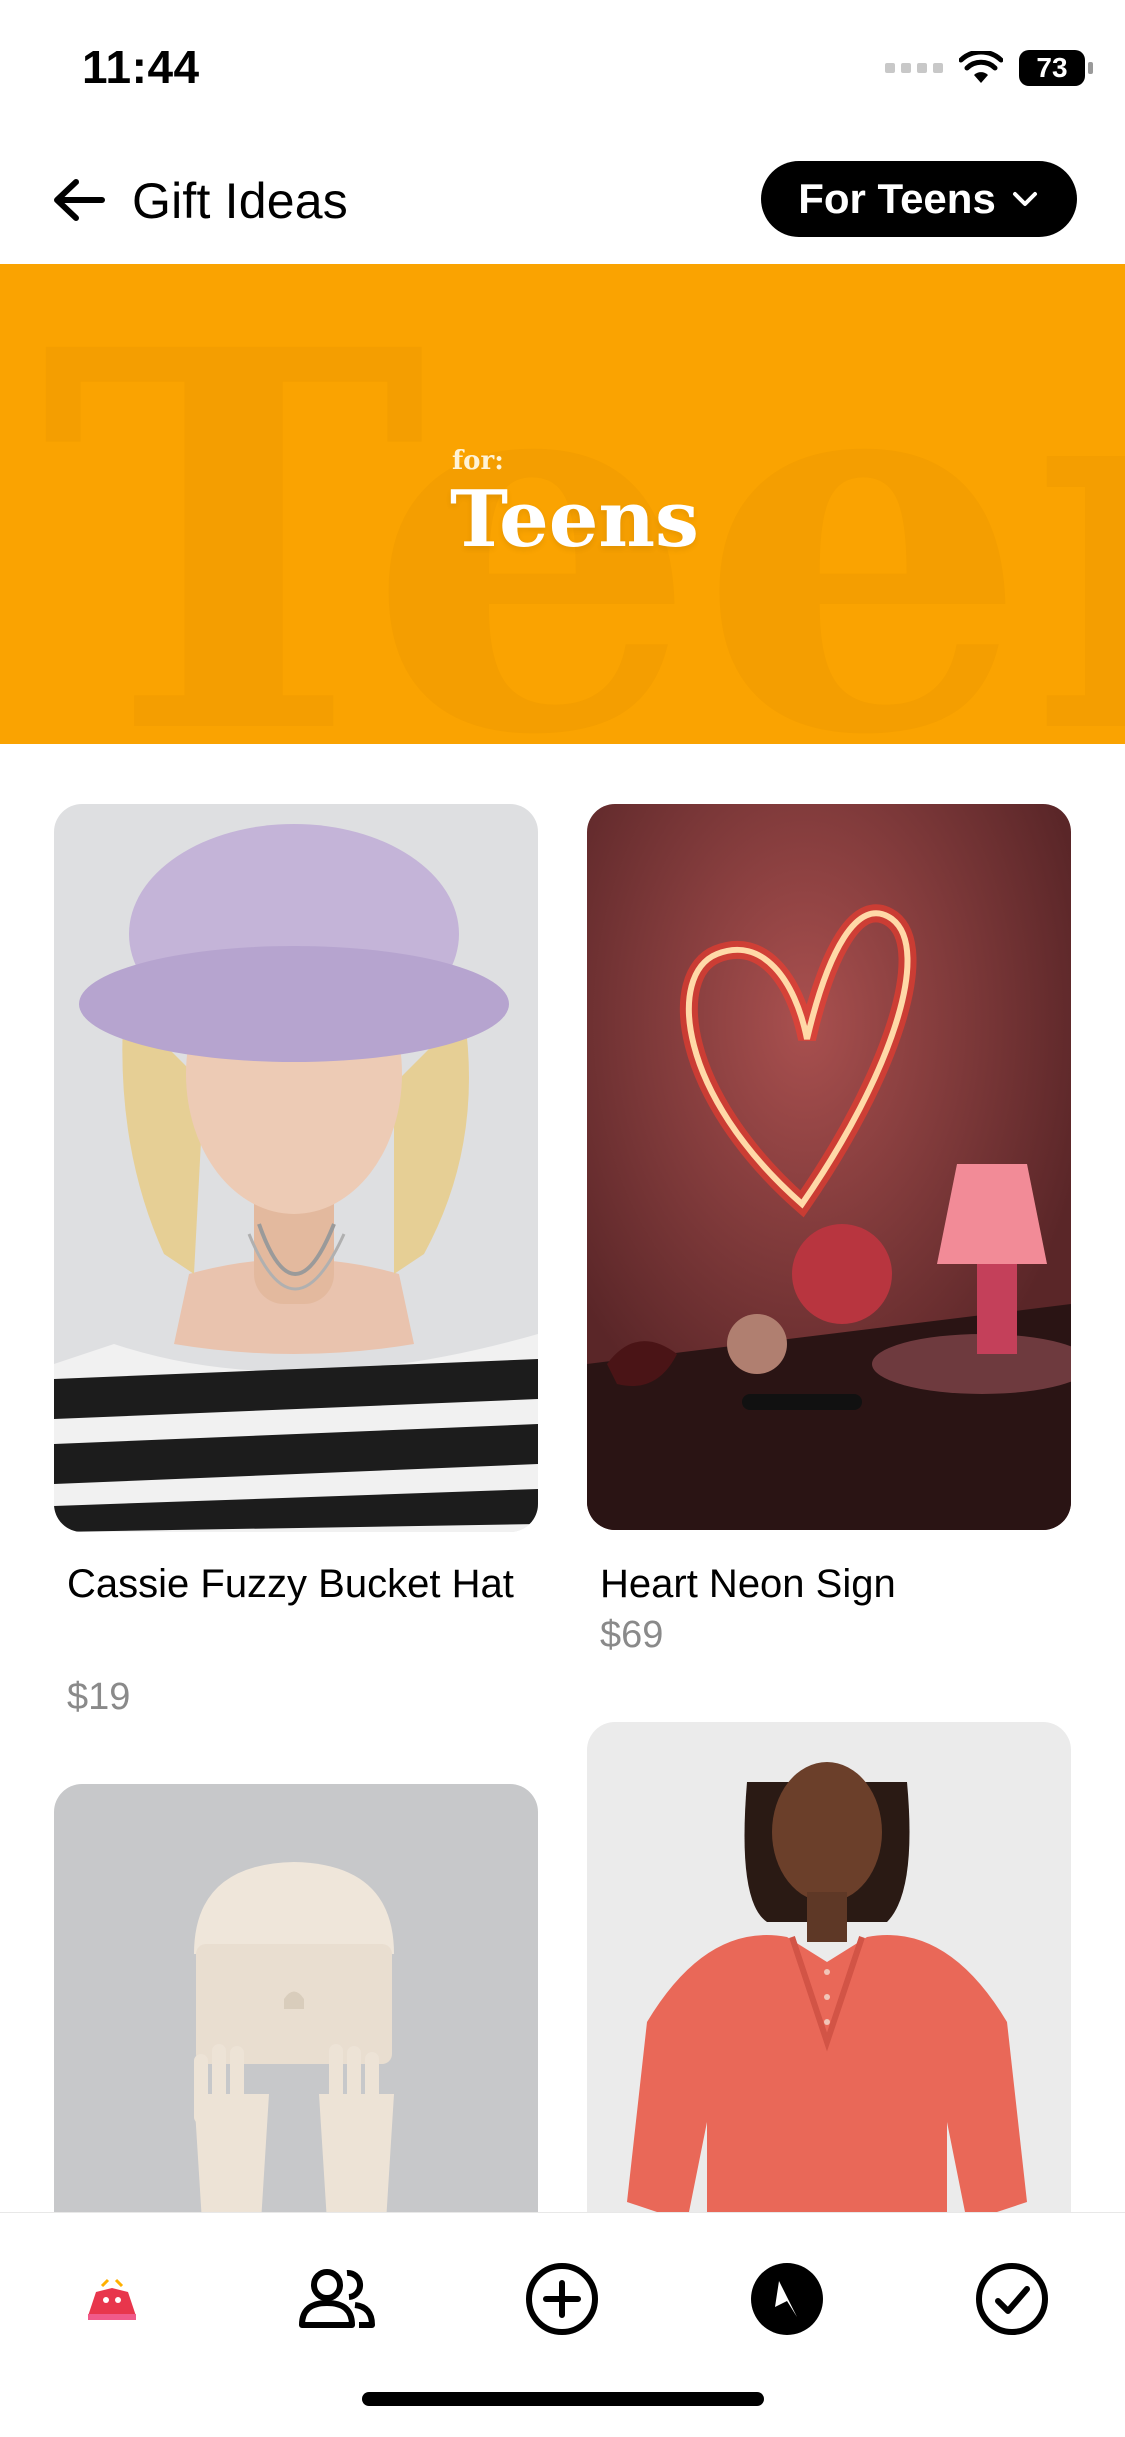 The height and width of the screenshot is (2437, 1125). What do you see at coordinates (563, 2399) in the screenshot?
I see `home-indicator` at bounding box center [563, 2399].